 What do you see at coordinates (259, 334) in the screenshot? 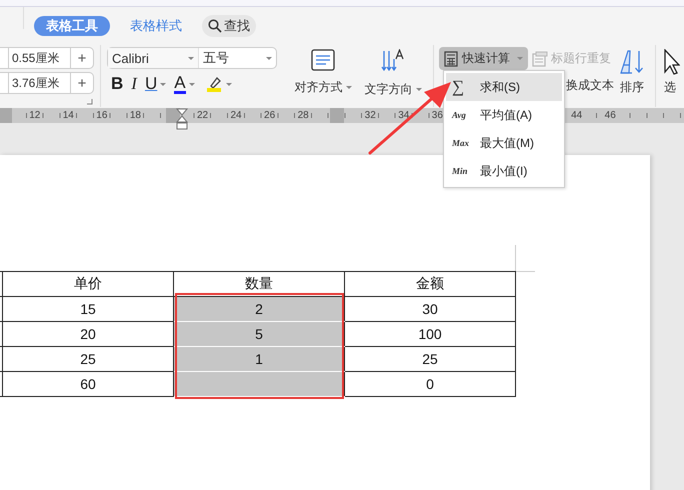
I see `table-cell: 5` at bounding box center [259, 334].